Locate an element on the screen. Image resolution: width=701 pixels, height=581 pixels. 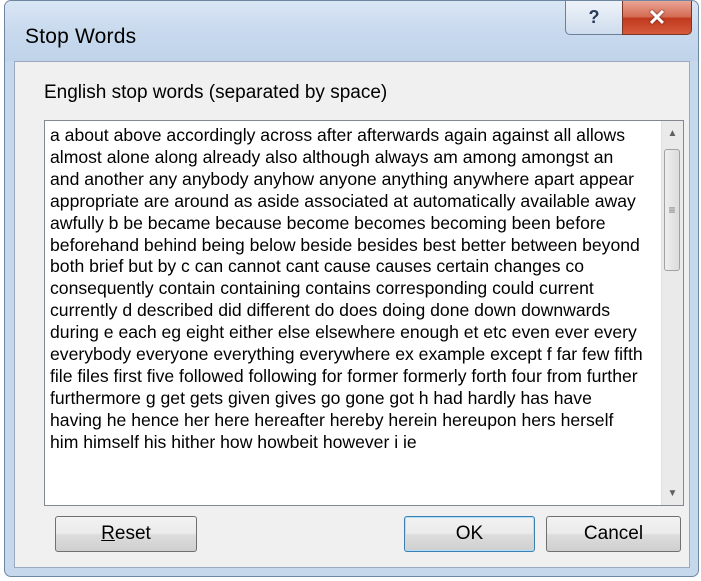
scroll-up-arrow-icon: ▲ is located at coordinates (672, 133).